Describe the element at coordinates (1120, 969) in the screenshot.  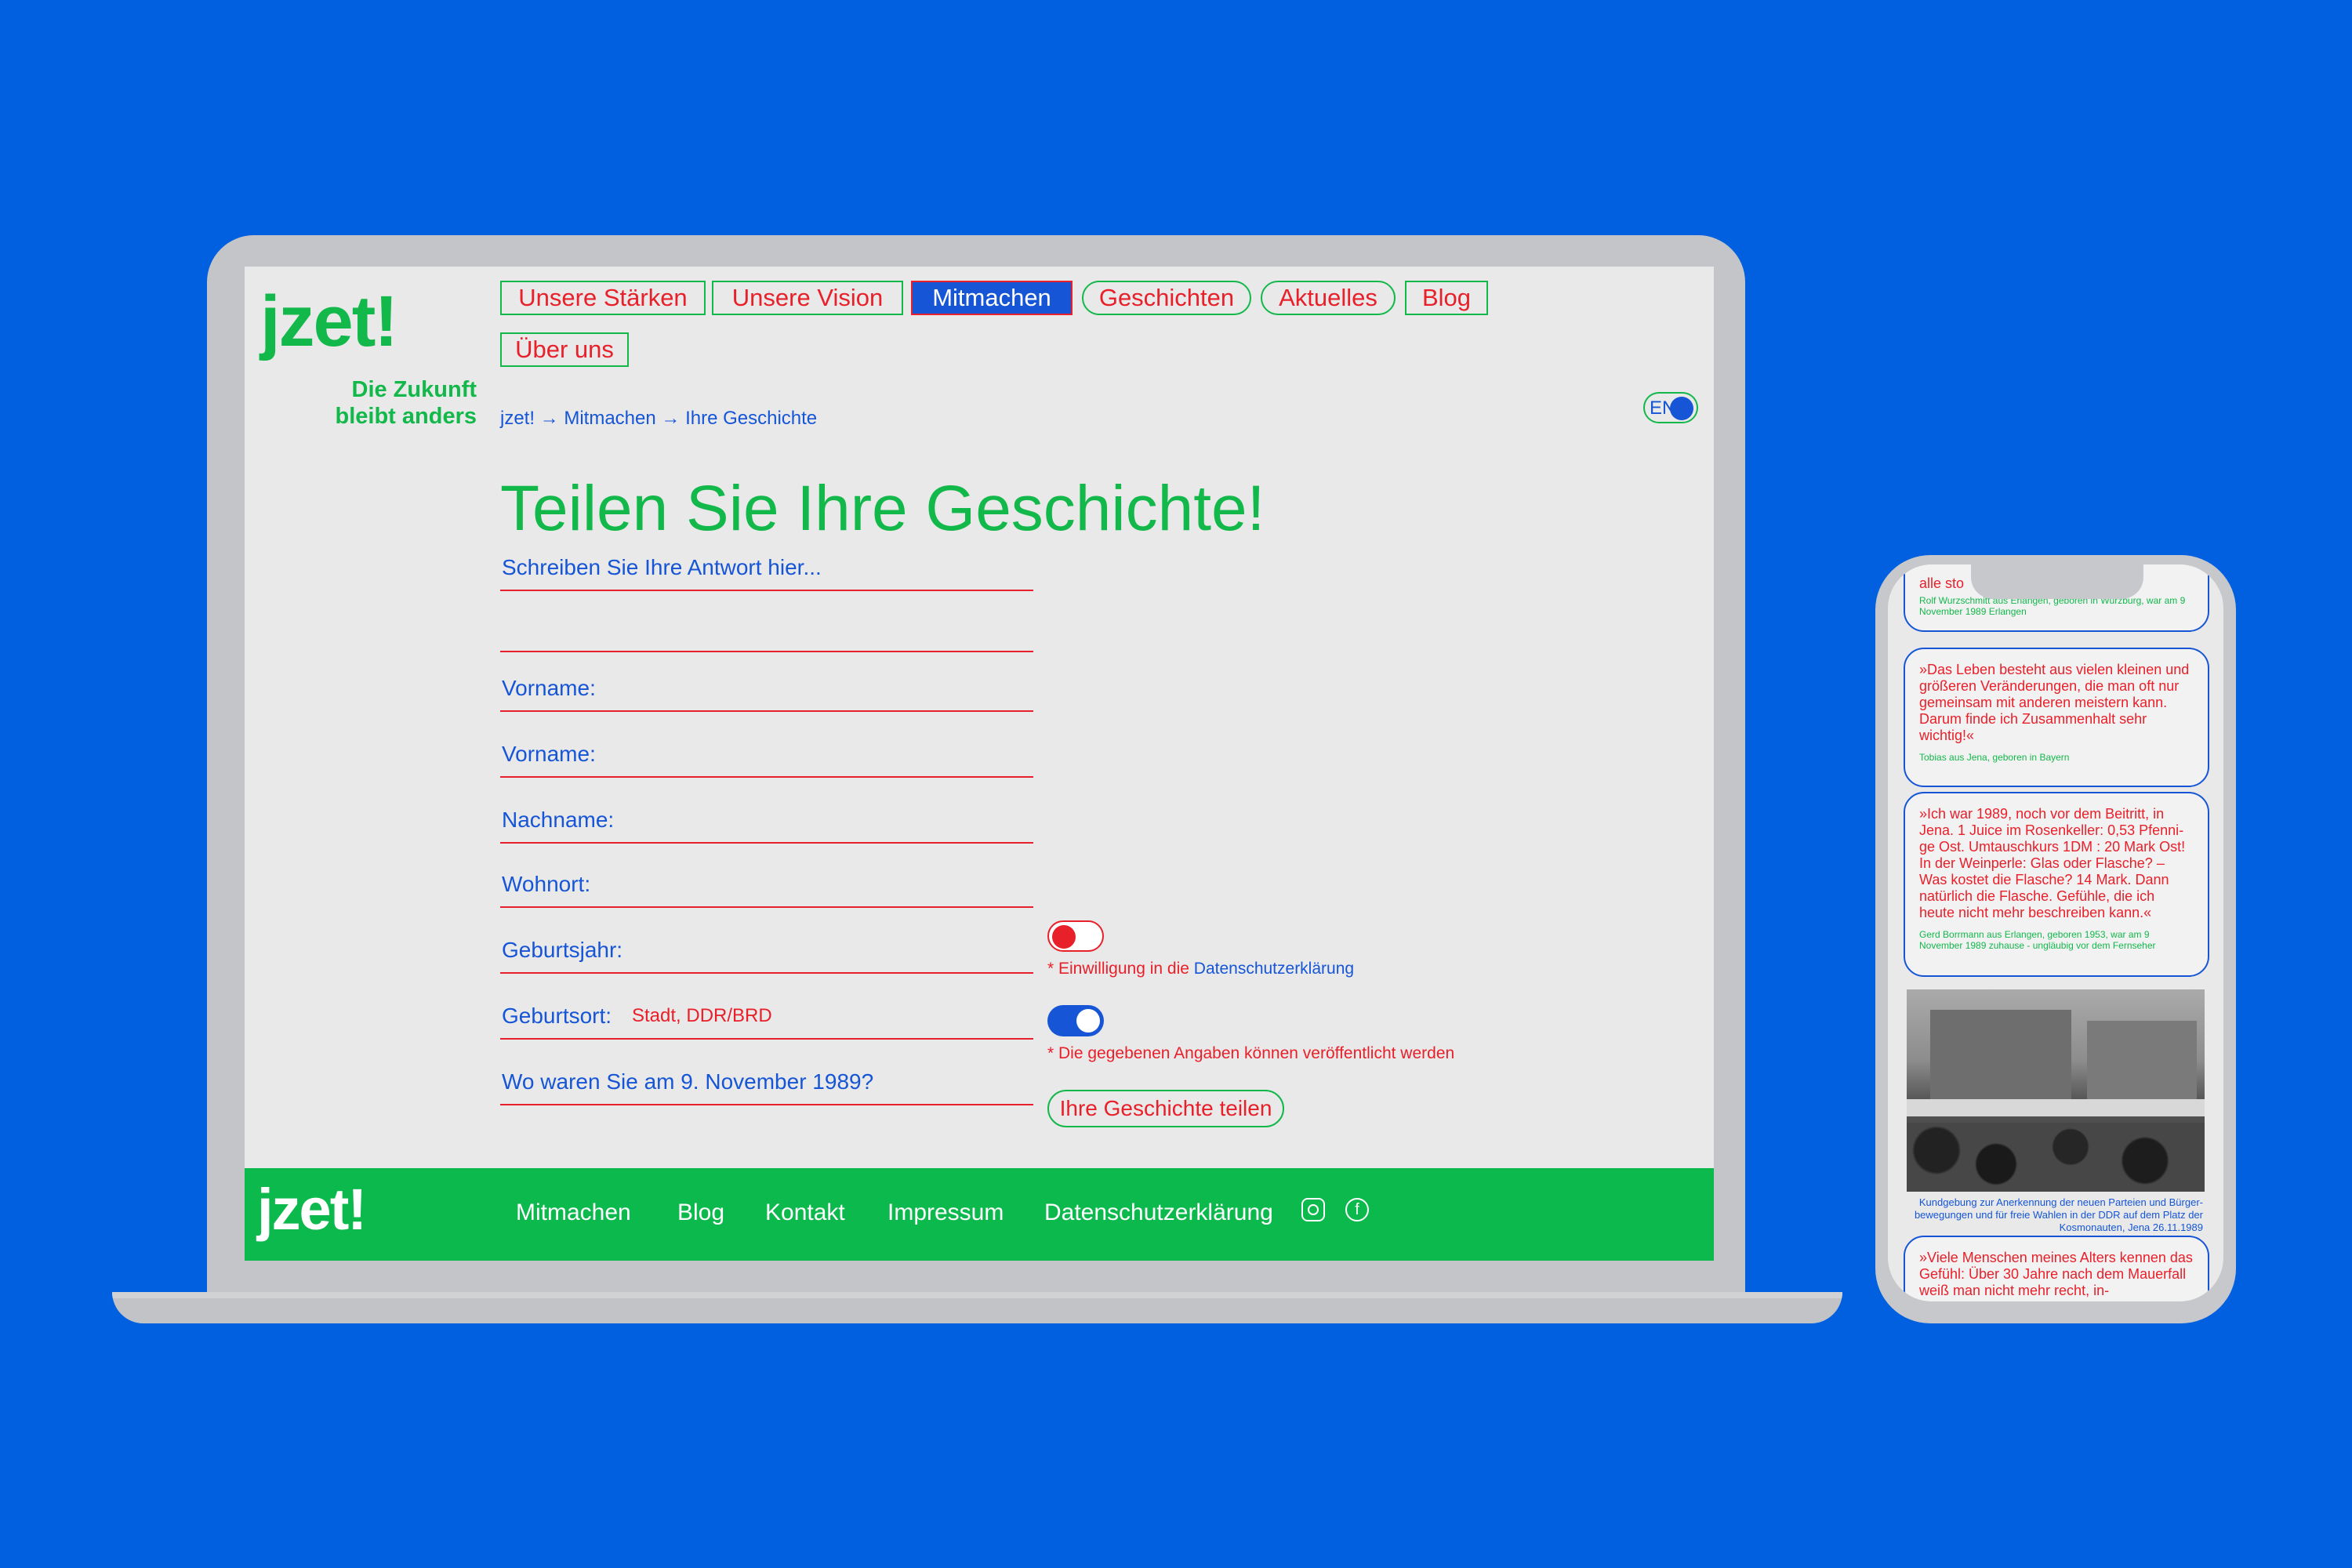
I see `consent-note-text: * Einwilligung in die` at that location.